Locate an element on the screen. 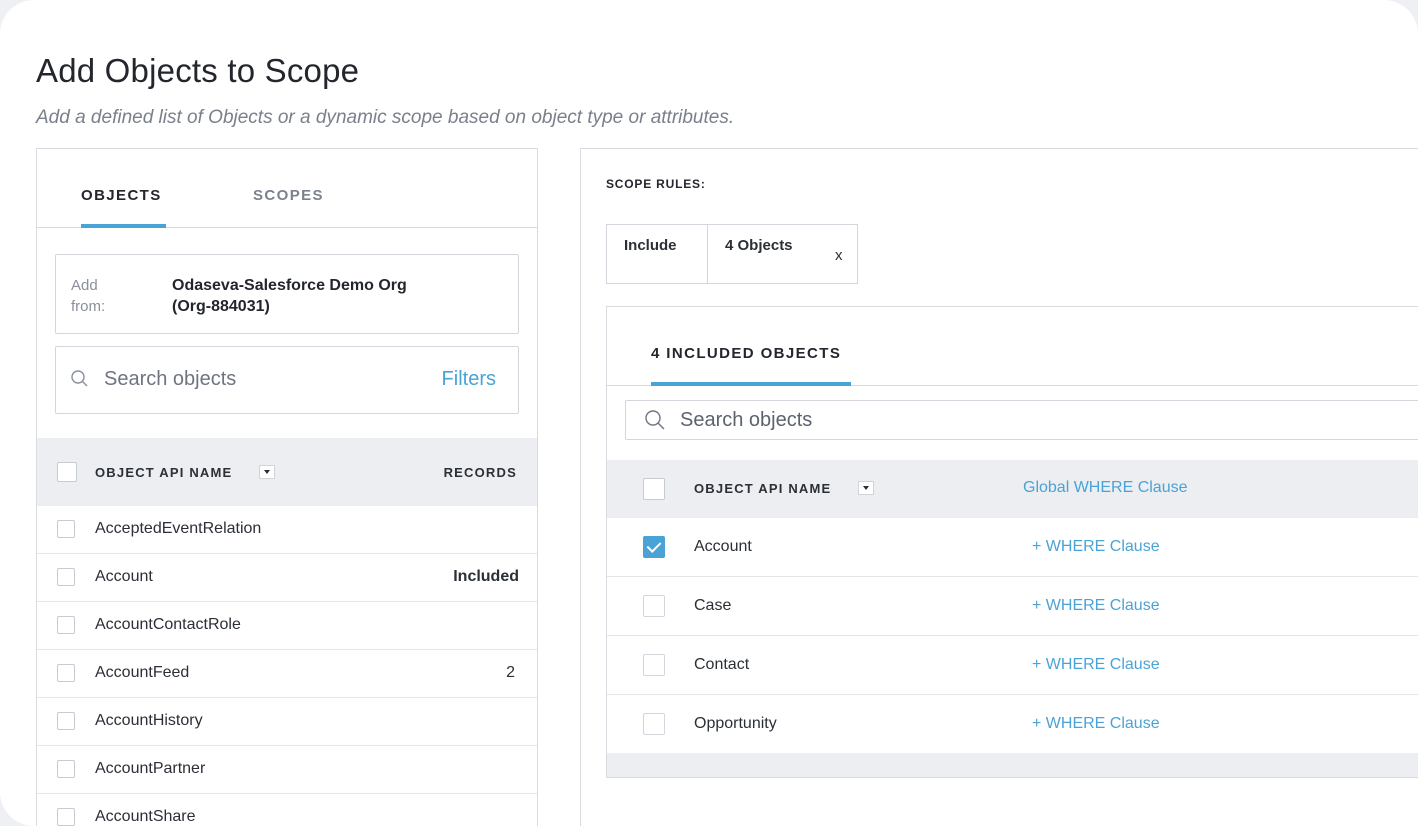  scope-rule-chip: Include 4 Objects x is located at coordinates (732, 254).